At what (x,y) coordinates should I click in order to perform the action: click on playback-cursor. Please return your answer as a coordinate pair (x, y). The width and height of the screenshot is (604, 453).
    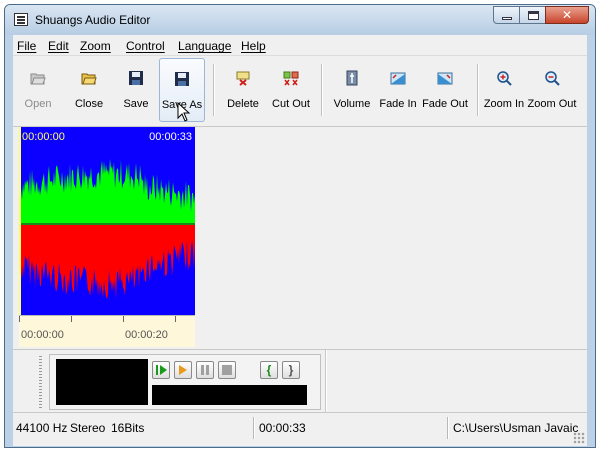
    Looking at the image, I should click on (20, 236).